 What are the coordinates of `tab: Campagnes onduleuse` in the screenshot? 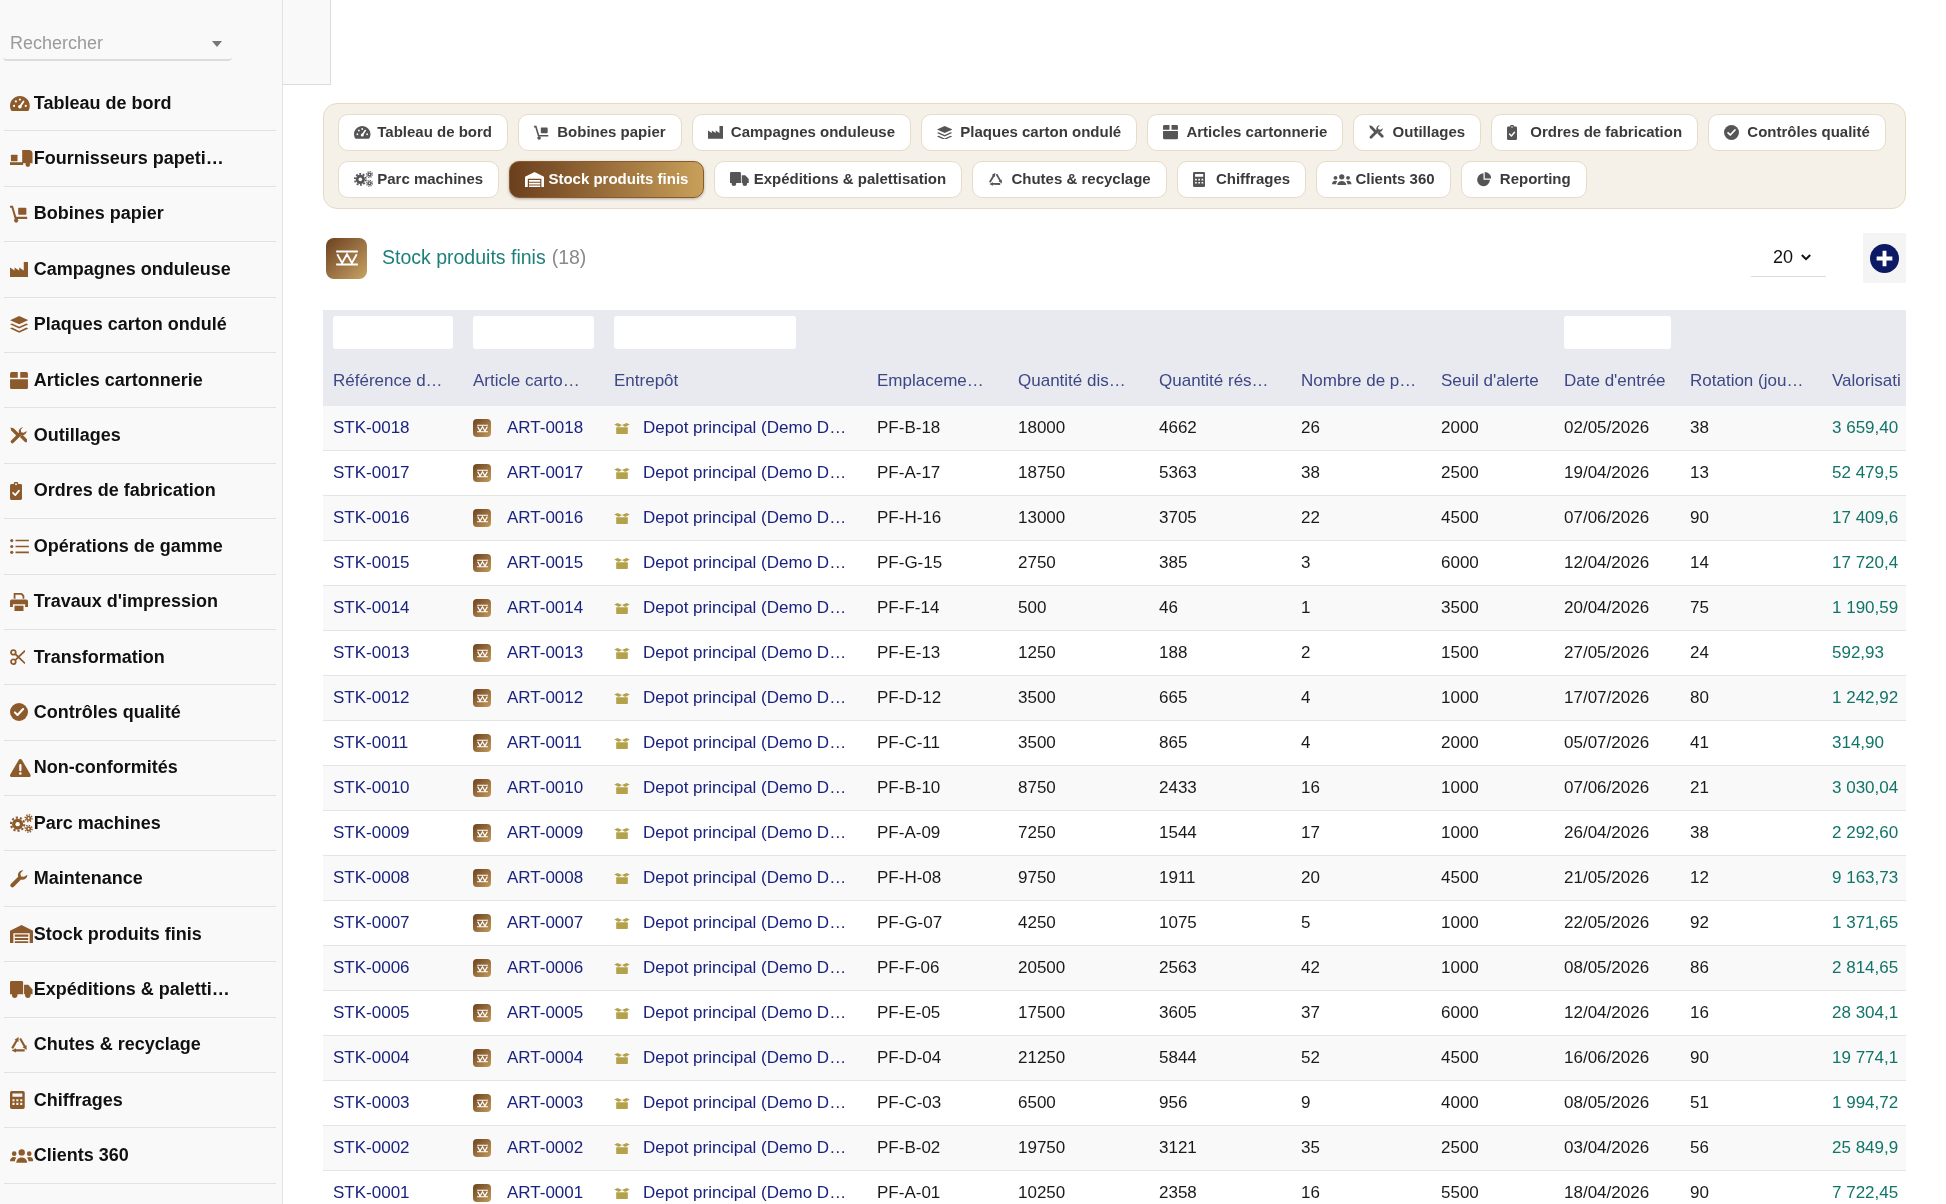 It's located at (801, 132).